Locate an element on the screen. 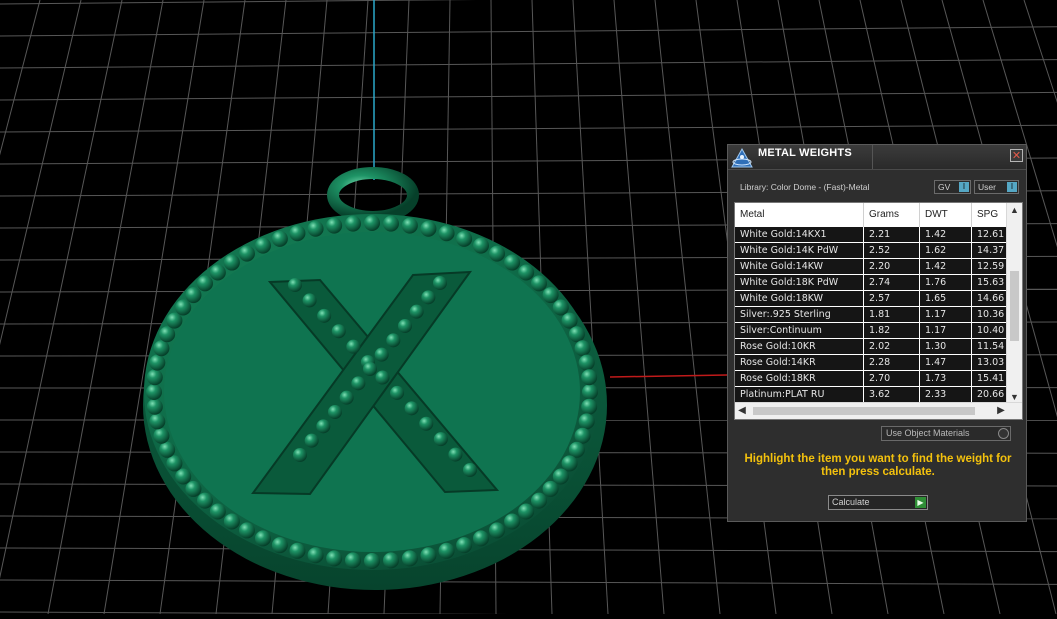 The height and width of the screenshot is (619, 1057). grams-cell: 2.52 is located at coordinates (892, 250).